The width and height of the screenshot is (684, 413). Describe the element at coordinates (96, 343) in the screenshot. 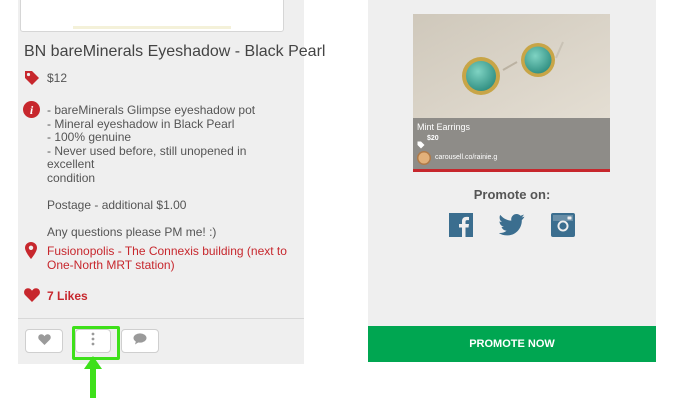

I see `more-options-highlight` at that location.